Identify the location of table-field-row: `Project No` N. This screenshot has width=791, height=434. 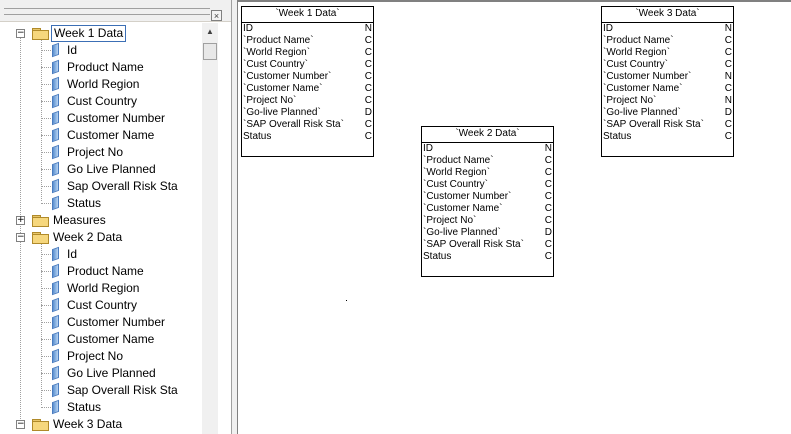
(667, 101).